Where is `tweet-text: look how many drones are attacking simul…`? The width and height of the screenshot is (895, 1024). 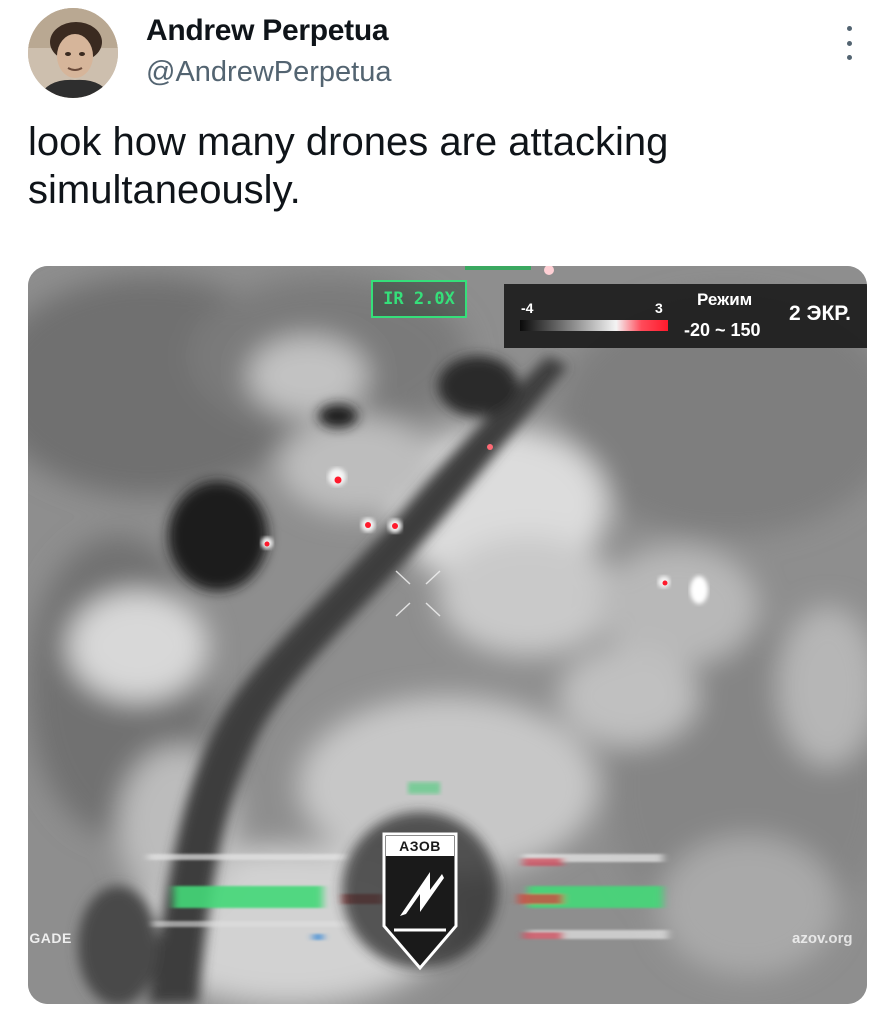 tweet-text: look how many drones are attacking simul… is located at coordinates (348, 166).